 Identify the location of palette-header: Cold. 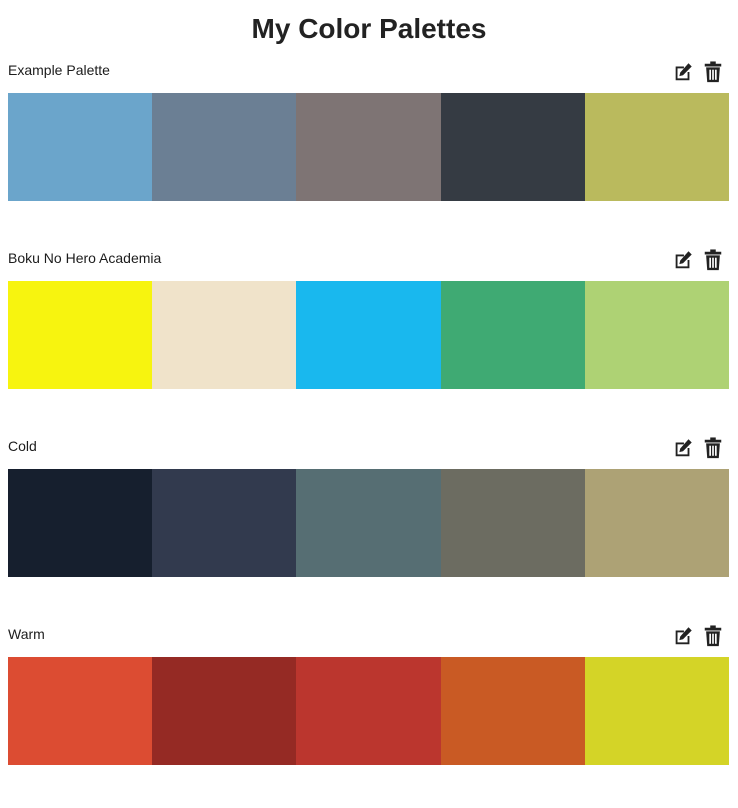
(368, 450).